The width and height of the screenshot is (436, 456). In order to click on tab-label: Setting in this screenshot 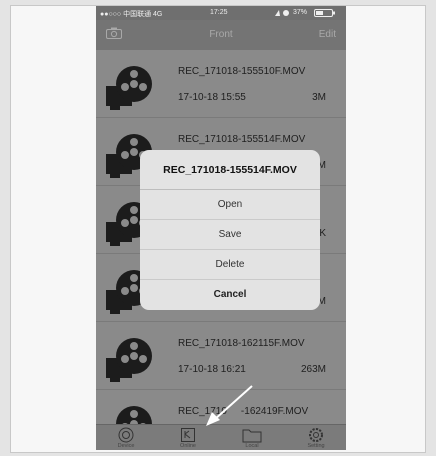, I will do `click(316, 446)`.